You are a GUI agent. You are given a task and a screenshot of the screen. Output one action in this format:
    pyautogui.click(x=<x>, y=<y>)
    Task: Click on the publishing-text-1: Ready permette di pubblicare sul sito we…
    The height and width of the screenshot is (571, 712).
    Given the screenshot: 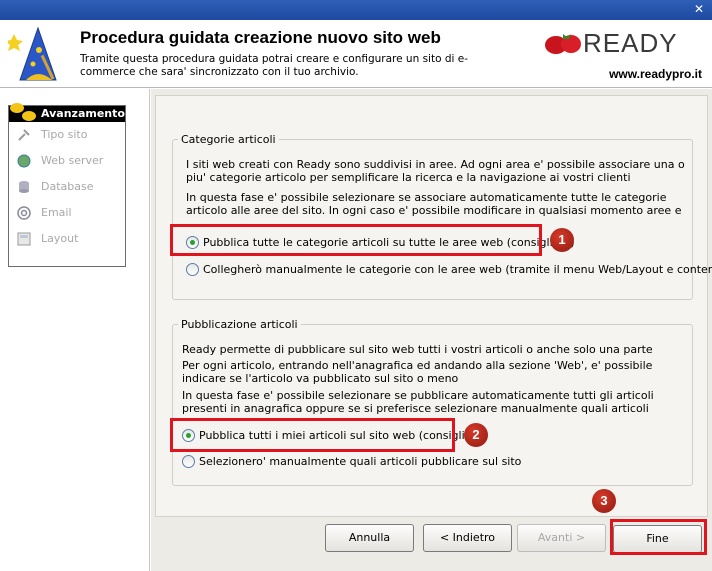 What is the action you would take?
    pyautogui.click(x=417, y=349)
    